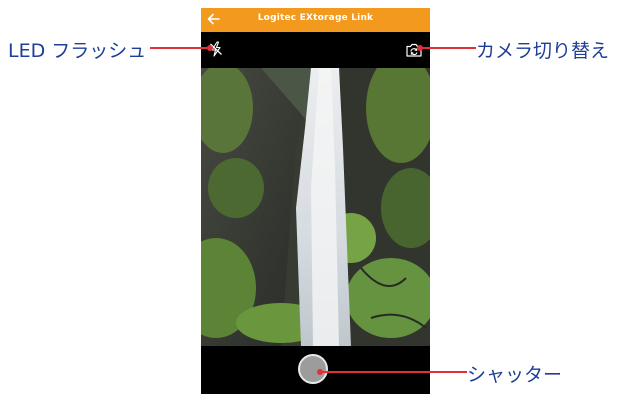  Describe the element at coordinates (420, 48) in the screenshot. I see `switch-callout-dot` at that location.